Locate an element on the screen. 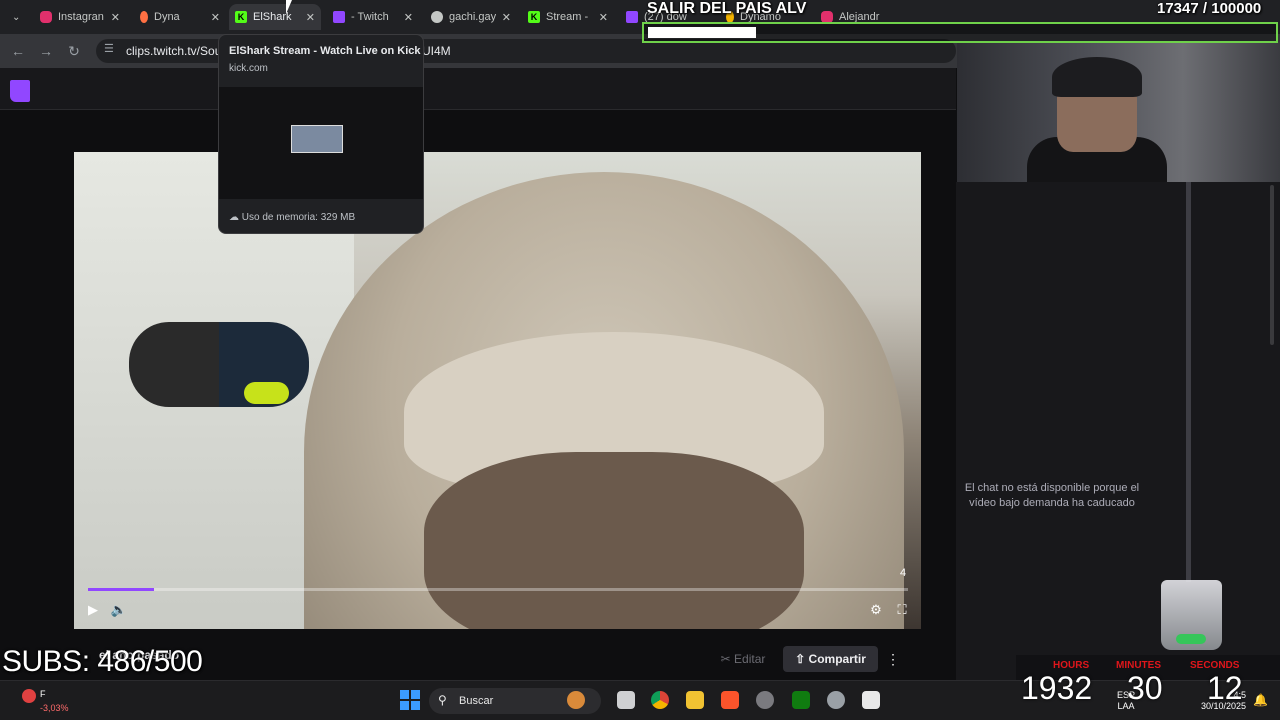 The width and height of the screenshot is (1280, 720). preview-memory-usage: ☁ Uso de memoria: 329 MB is located at coordinates (292, 217).